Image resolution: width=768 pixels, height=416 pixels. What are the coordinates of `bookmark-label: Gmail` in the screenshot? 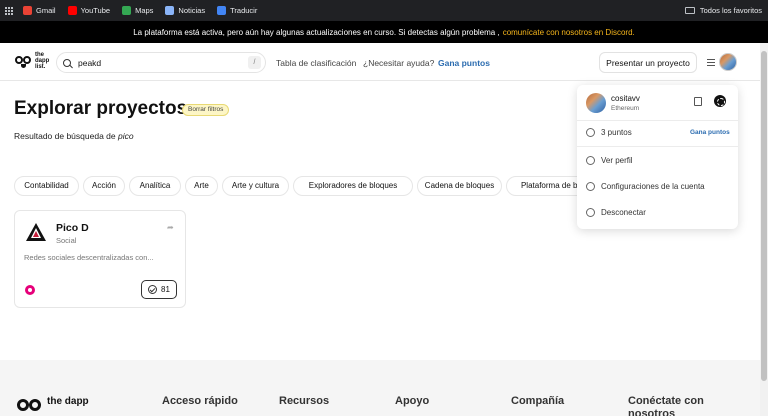 It's located at (46, 10).